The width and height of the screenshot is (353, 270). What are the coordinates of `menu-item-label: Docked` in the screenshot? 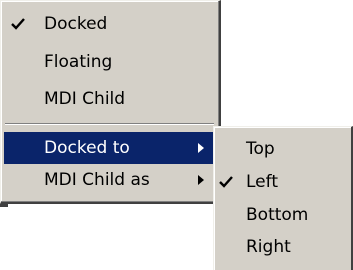 It's located at (76, 24).